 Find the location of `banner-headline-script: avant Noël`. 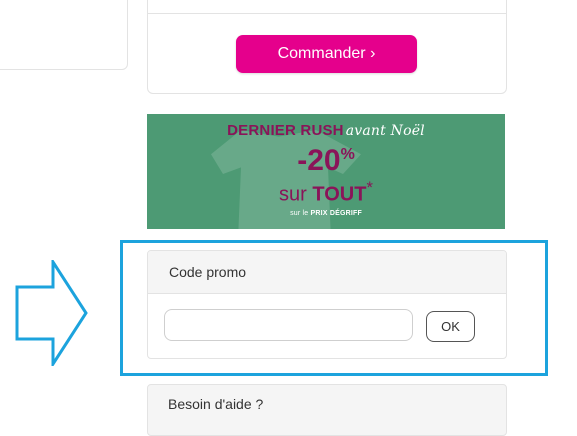

banner-headline-script: avant Noël is located at coordinates (385, 131).